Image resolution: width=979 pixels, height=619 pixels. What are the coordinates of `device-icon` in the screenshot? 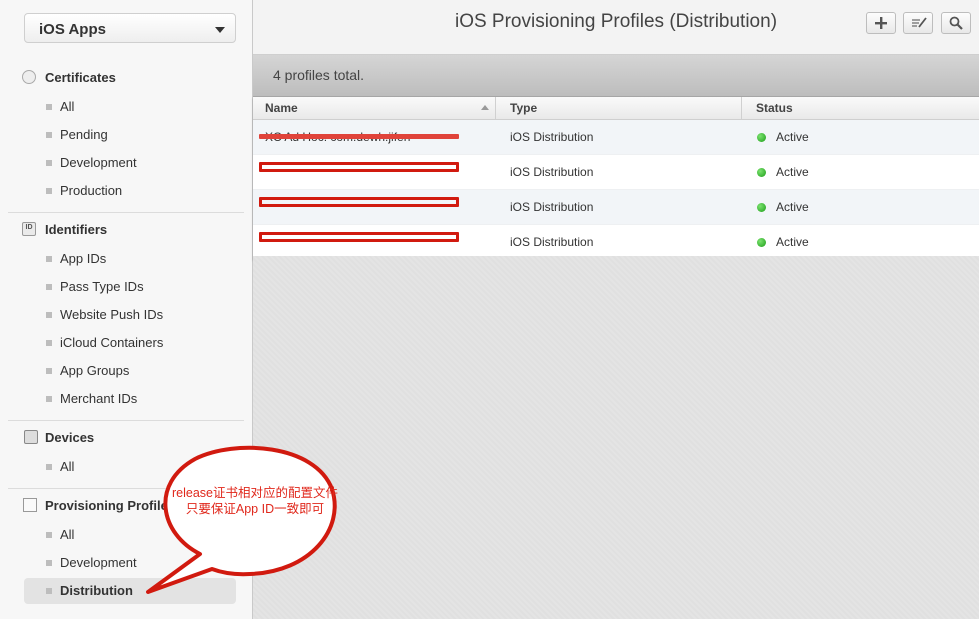 It's located at (31, 437).